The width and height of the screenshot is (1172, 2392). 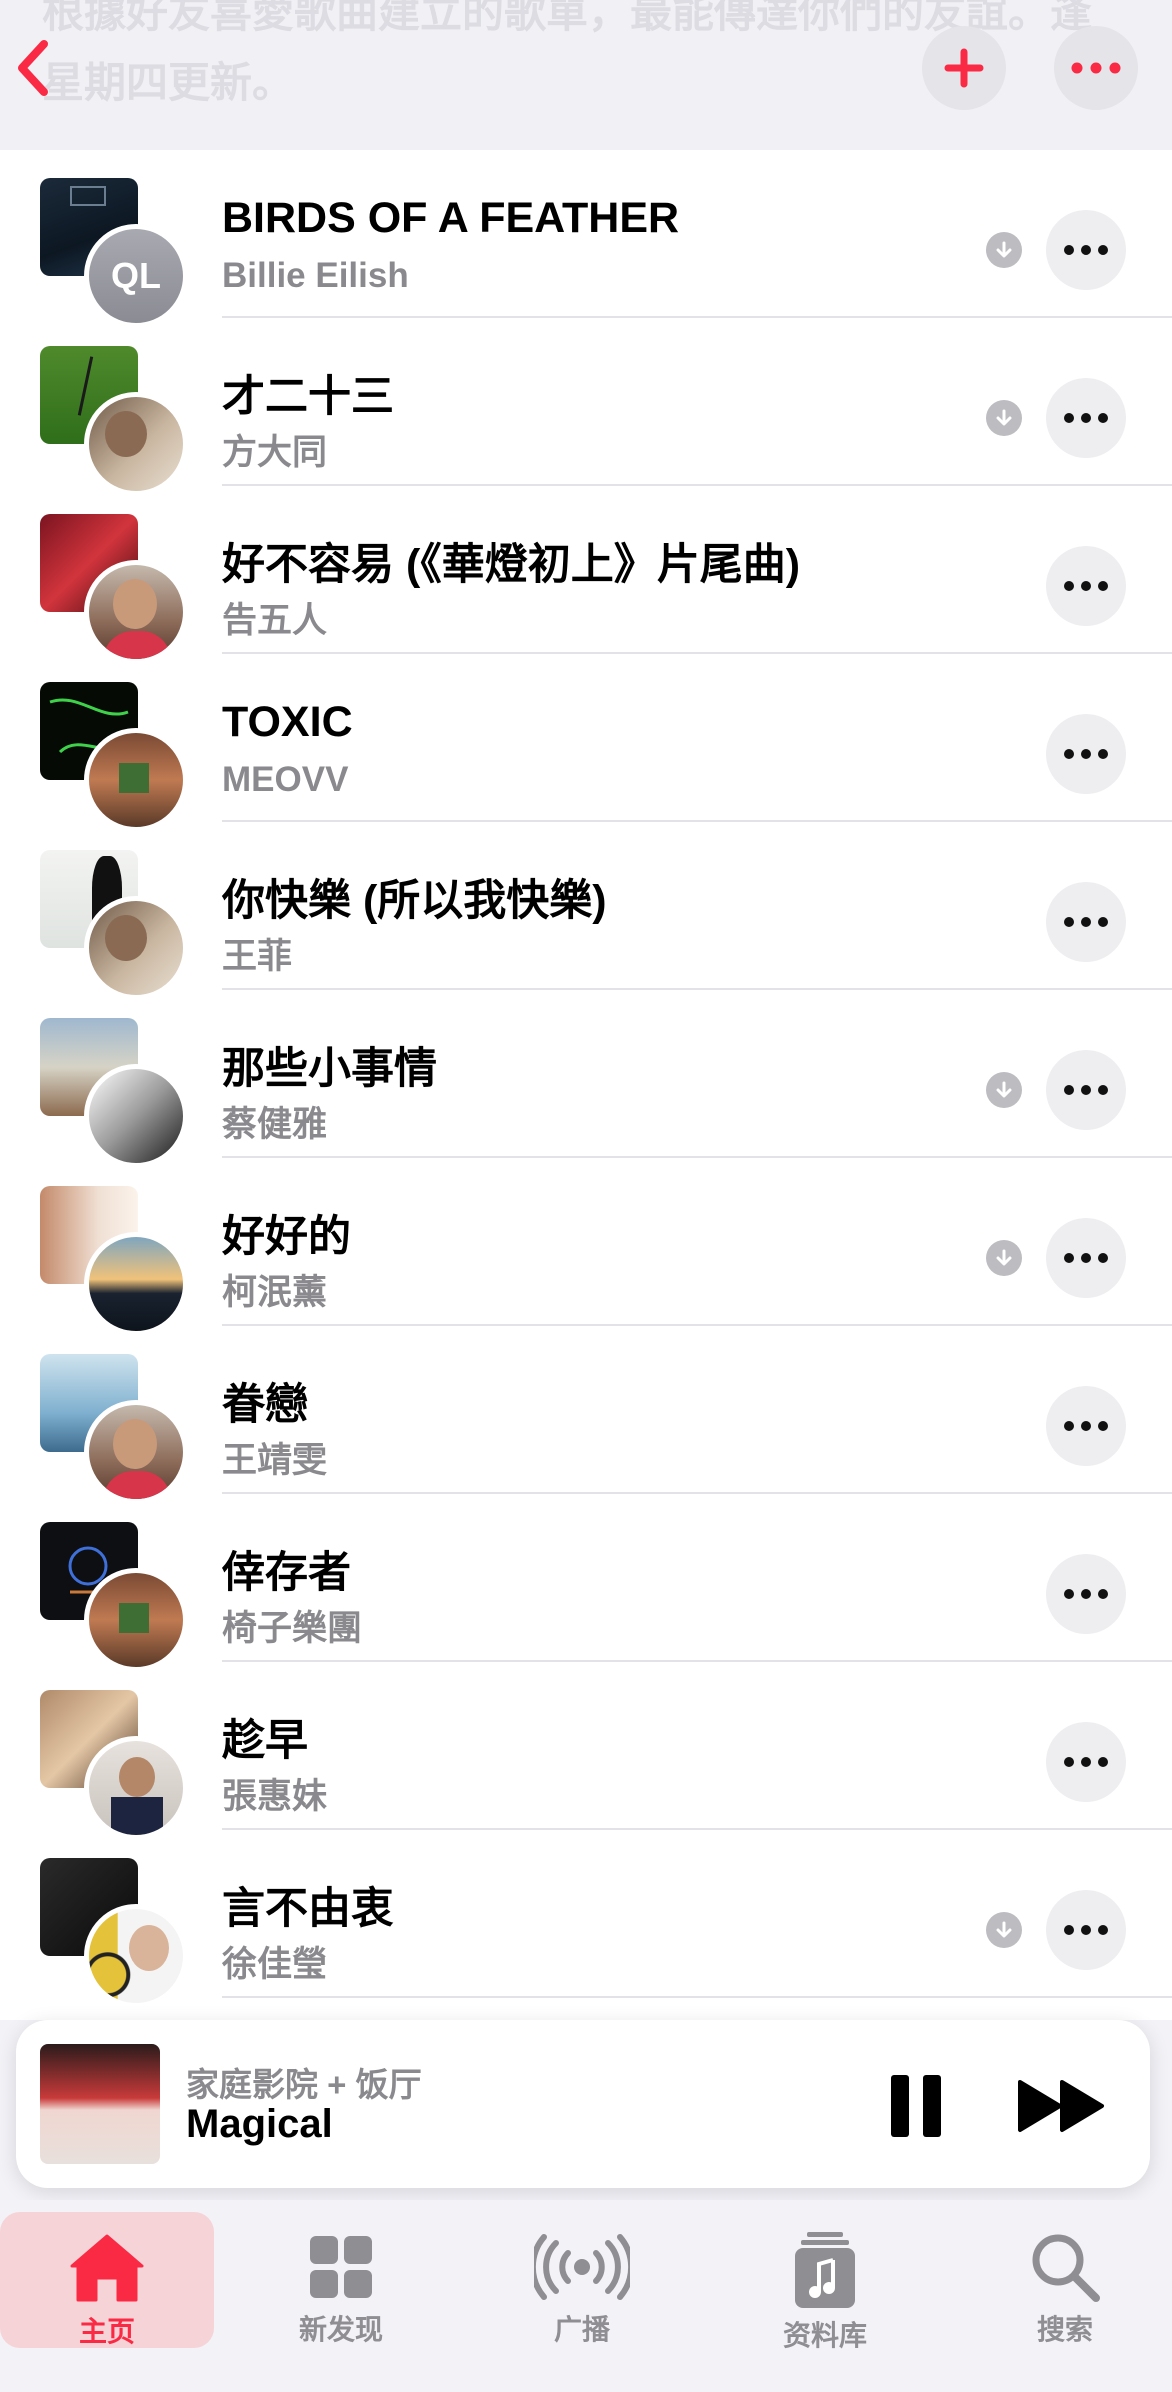 What do you see at coordinates (285, 779) in the screenshot?
I see `song-artist: MEOVV` at bounding box center [285, 779].